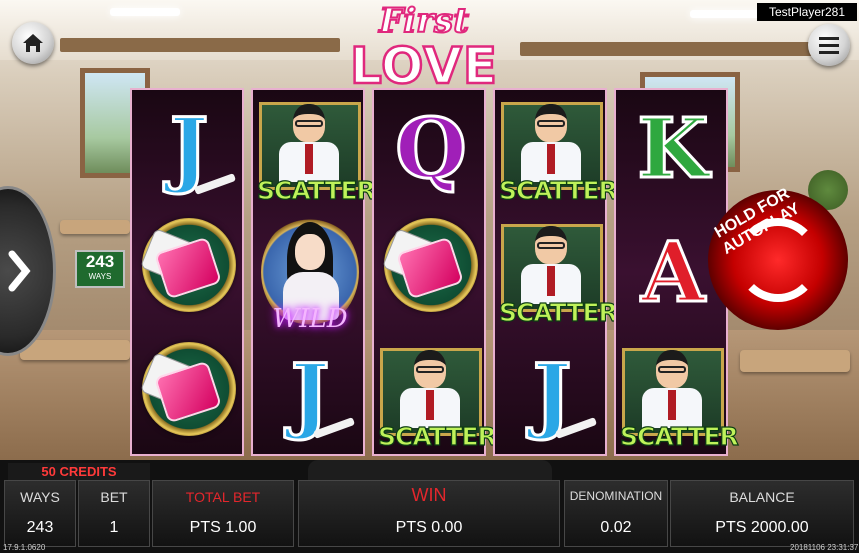 This screenshot has height=553, width=859. Describe the element at coordinates (824, 547) in the screenshot. I see `timestamp-label: 20181106 23:31:37` at that location.